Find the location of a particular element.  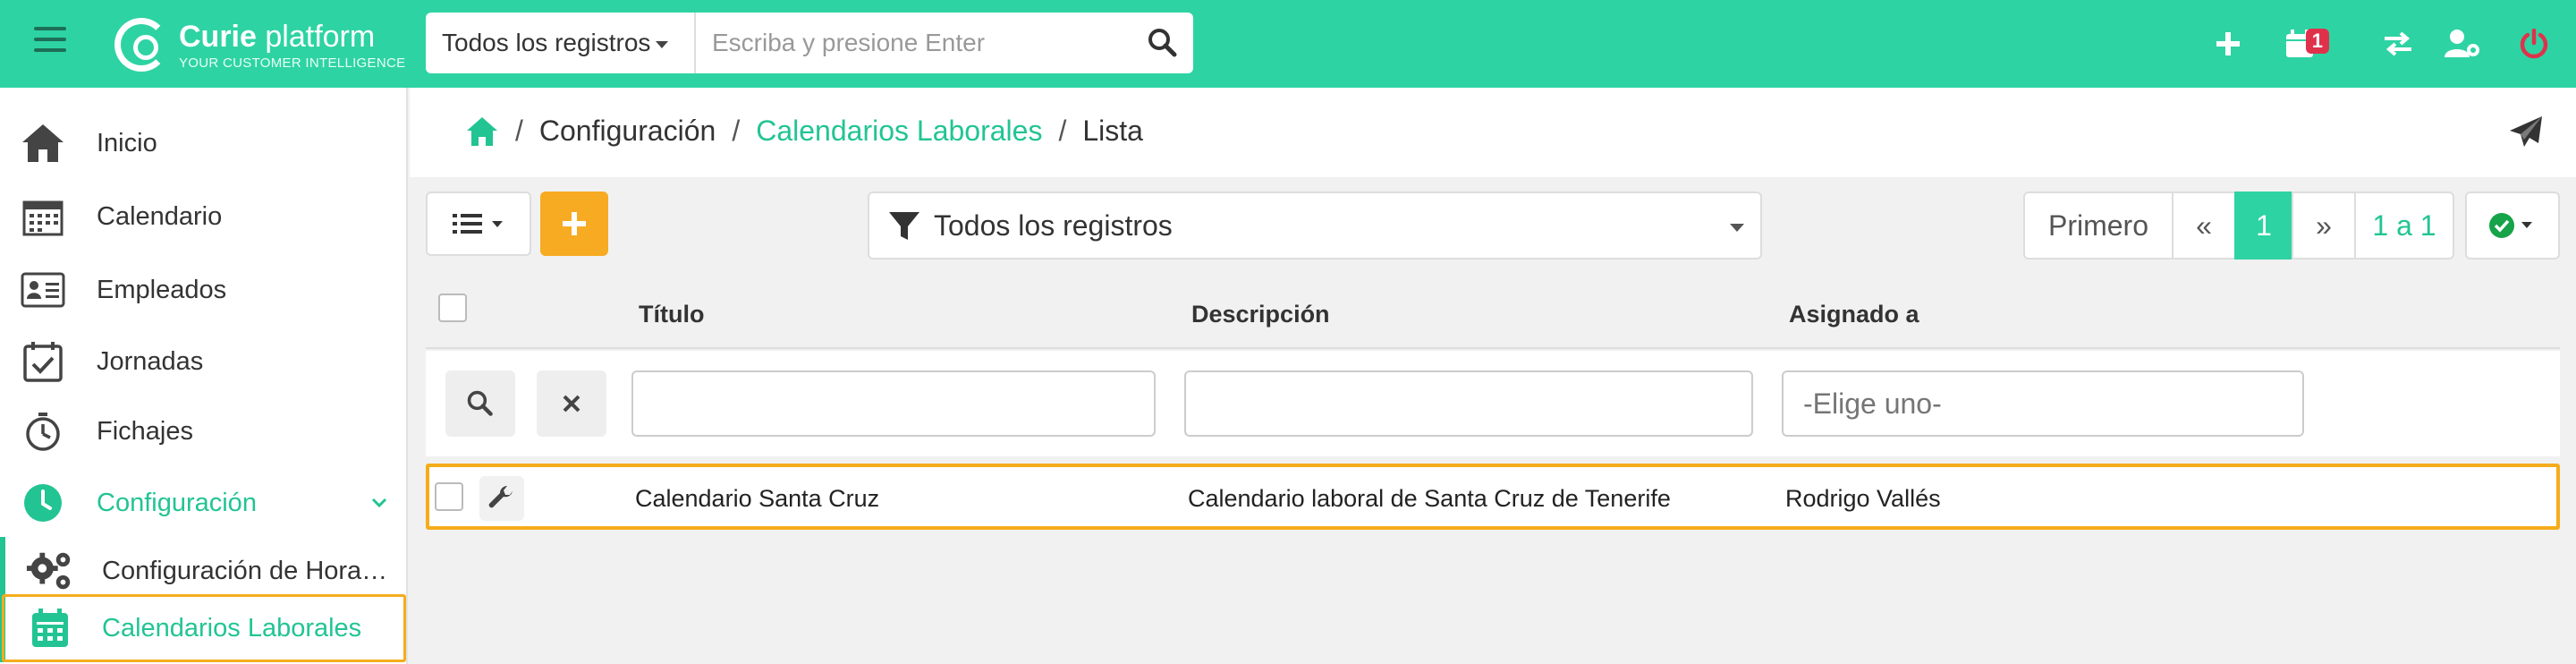

sidebar-item-calendario: Calendario is located at coordinates (204, 216).